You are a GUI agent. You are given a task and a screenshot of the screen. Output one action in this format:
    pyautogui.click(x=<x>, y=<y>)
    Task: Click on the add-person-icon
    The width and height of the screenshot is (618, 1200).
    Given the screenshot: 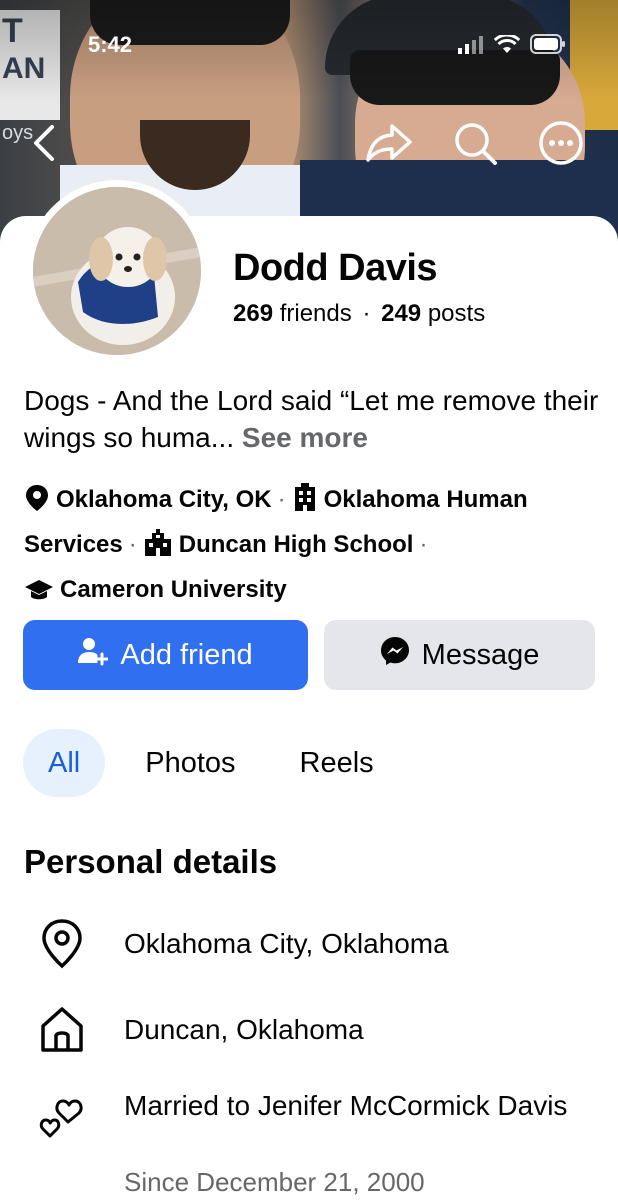 What is the action you would take?
    pyautogui.click(x=93, y=655)
    